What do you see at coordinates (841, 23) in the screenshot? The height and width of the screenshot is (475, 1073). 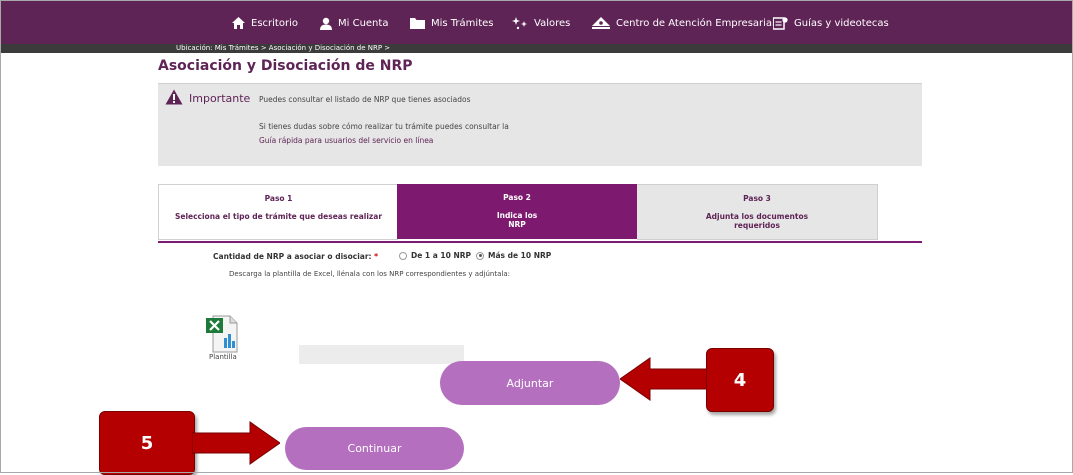 I see `nav-label: Guías y videotecas` at bounding box center [841, 23].